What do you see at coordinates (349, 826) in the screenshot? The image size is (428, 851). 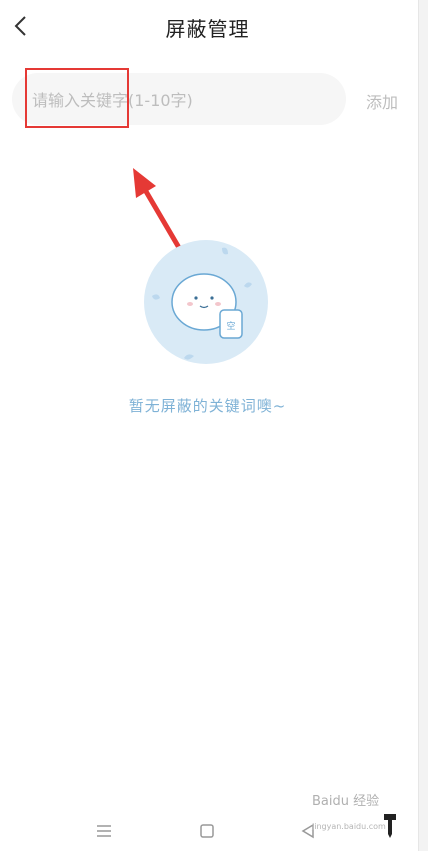 I see `watermark-url: jingyan.baidu.com` at bounding box center [349, 826].